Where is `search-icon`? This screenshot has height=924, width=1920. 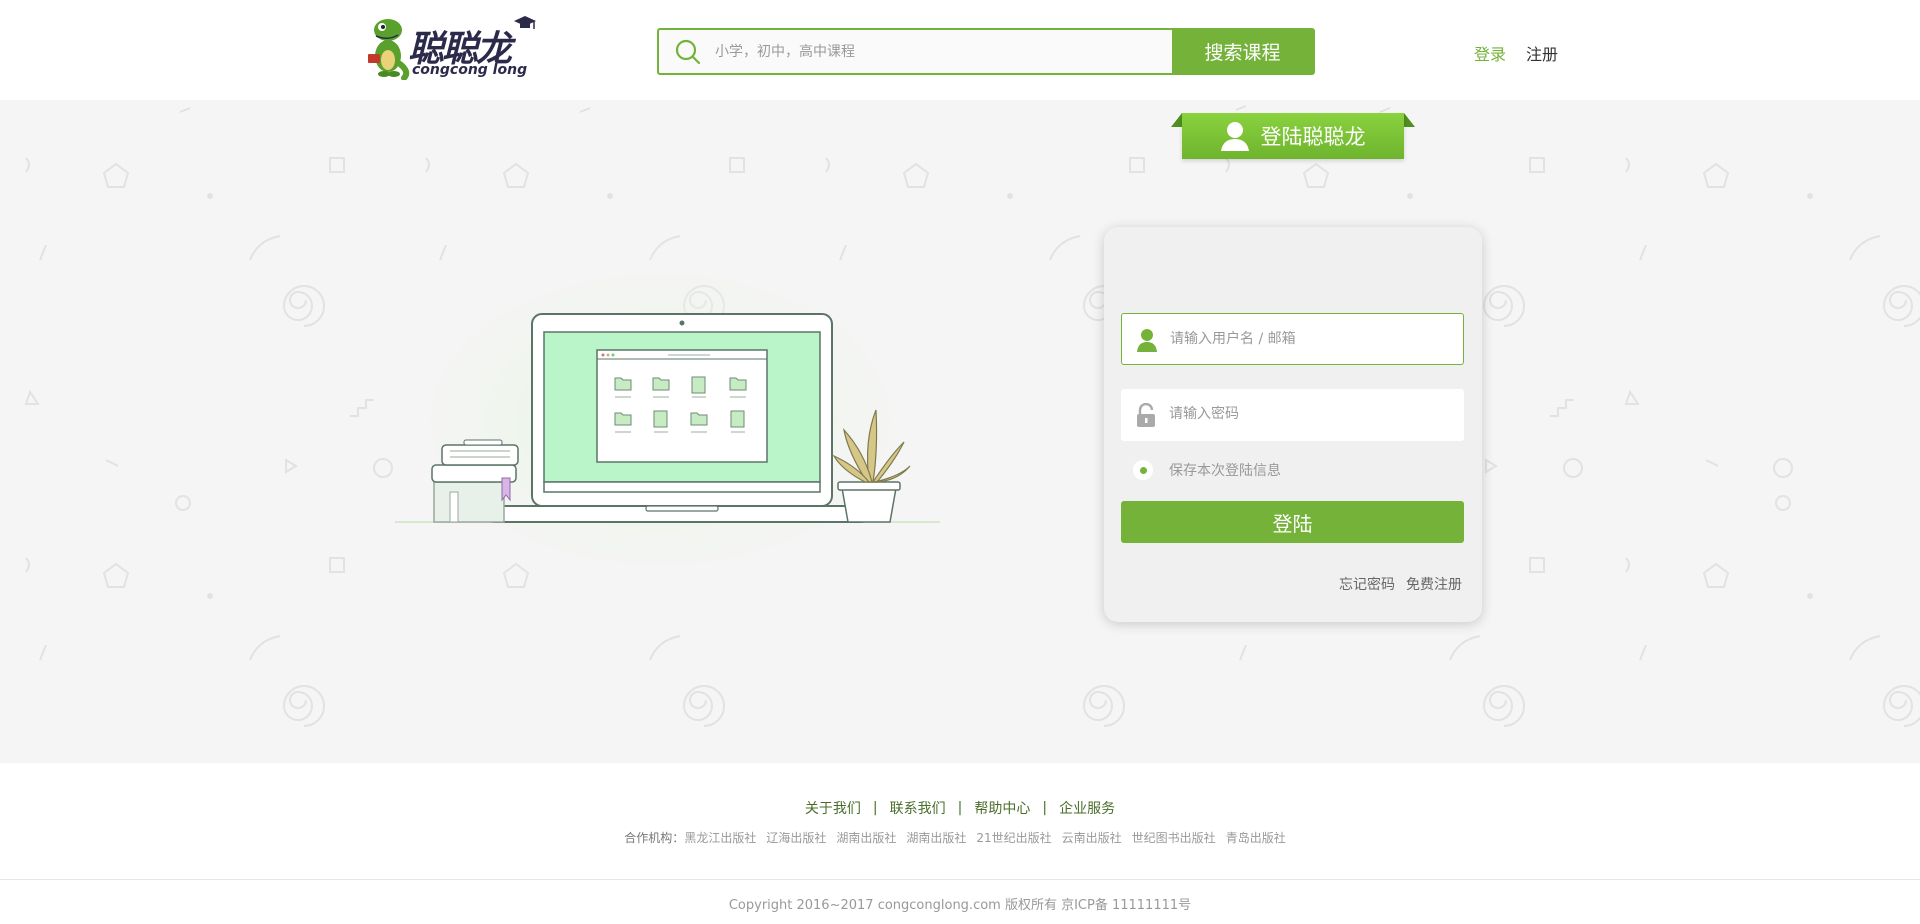
search-icon is located at coordinates (688, 52).